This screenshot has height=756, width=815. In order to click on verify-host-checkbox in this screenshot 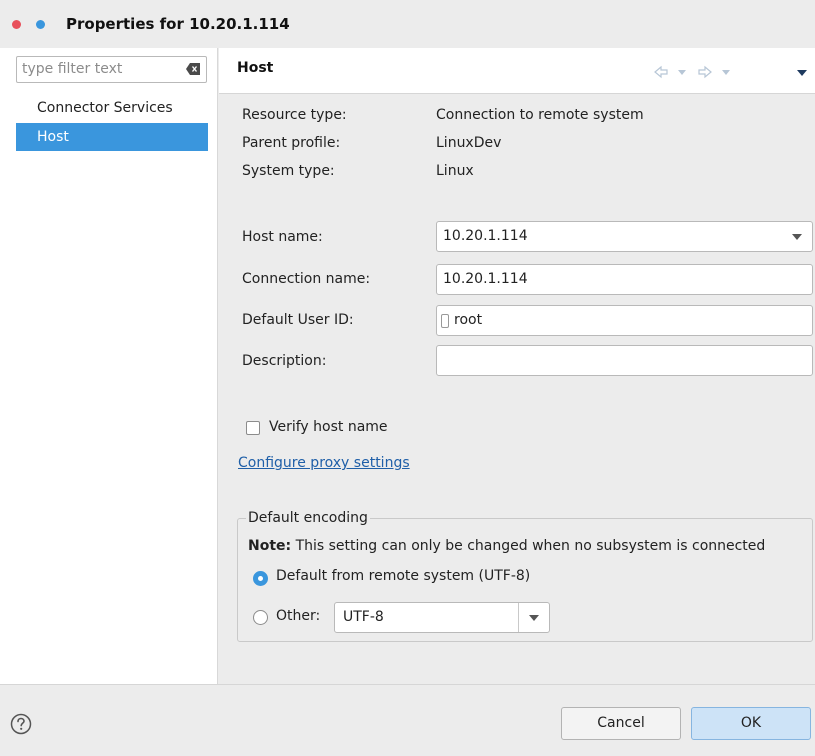, I will do `click(253, 428)`.